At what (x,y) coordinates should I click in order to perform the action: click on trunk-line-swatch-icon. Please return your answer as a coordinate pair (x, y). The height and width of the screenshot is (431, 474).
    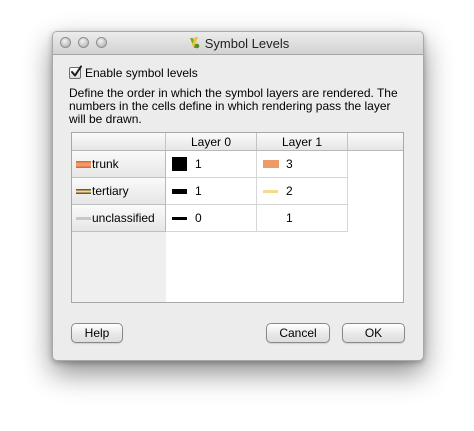
    Looking at the image, I should click on (83, 164).